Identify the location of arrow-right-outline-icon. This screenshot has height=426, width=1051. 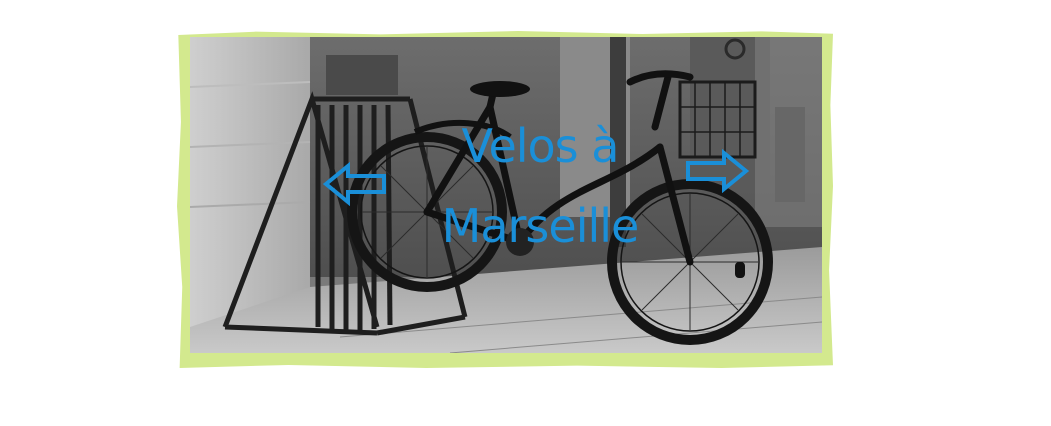
(718, 171).